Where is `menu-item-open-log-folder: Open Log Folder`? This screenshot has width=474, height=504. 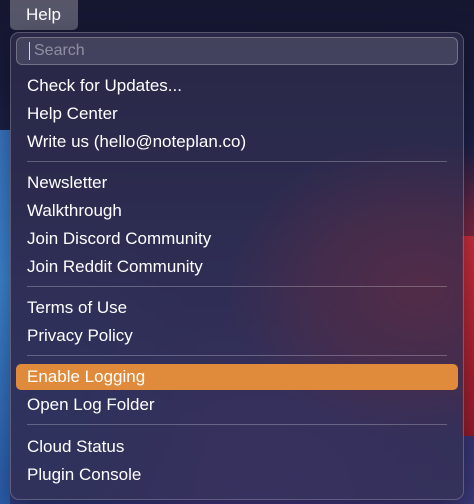 menu-item-open-log-folder: Open Log Folder is located at coordinates (237, 405).